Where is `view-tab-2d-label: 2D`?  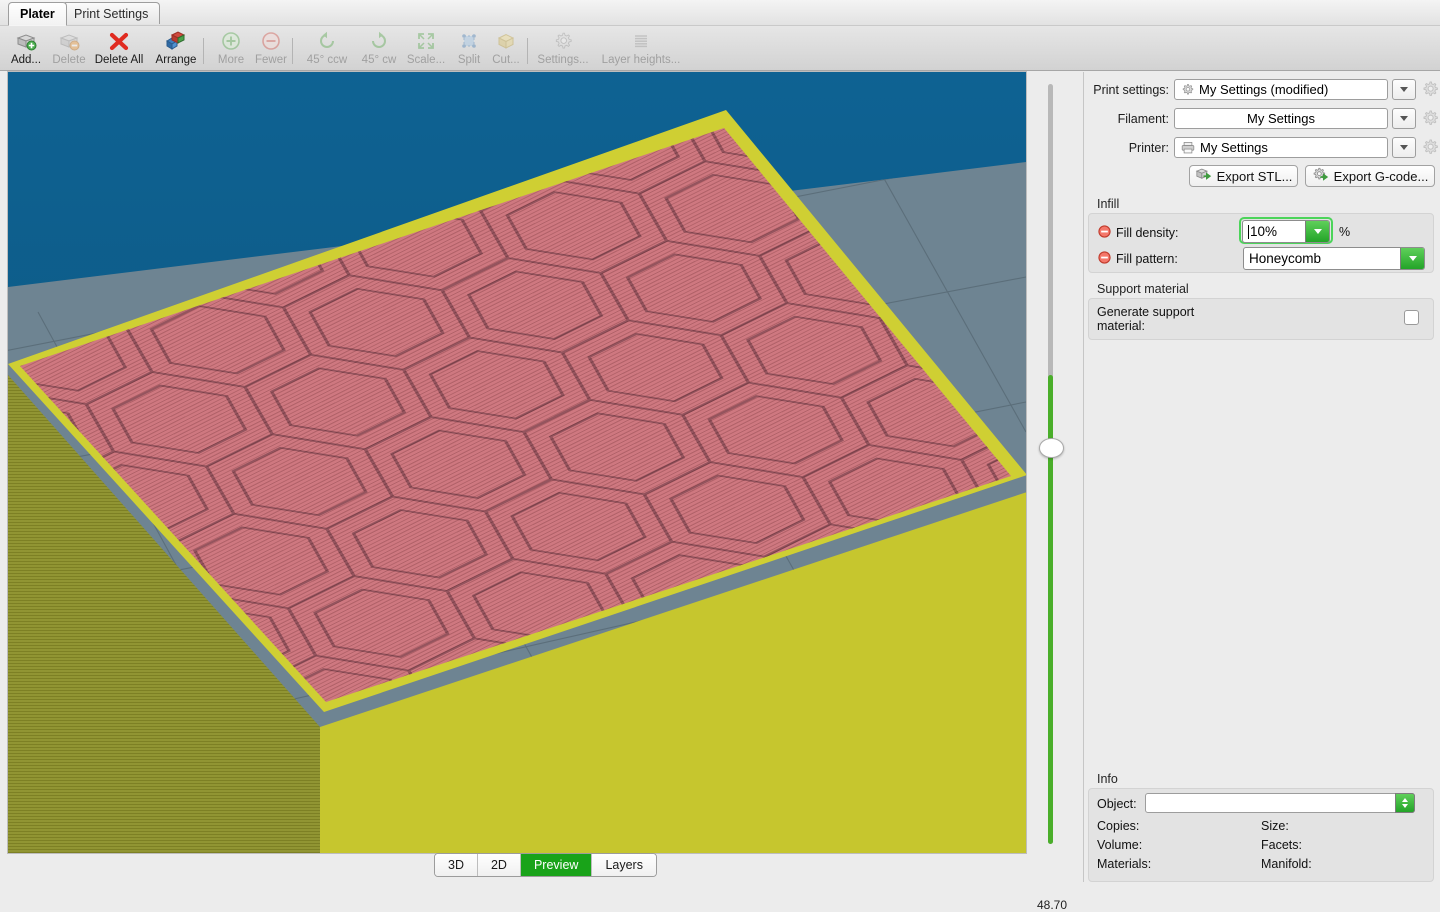
view-tab-2d-label: 2D is located at coordinates (498, 865).